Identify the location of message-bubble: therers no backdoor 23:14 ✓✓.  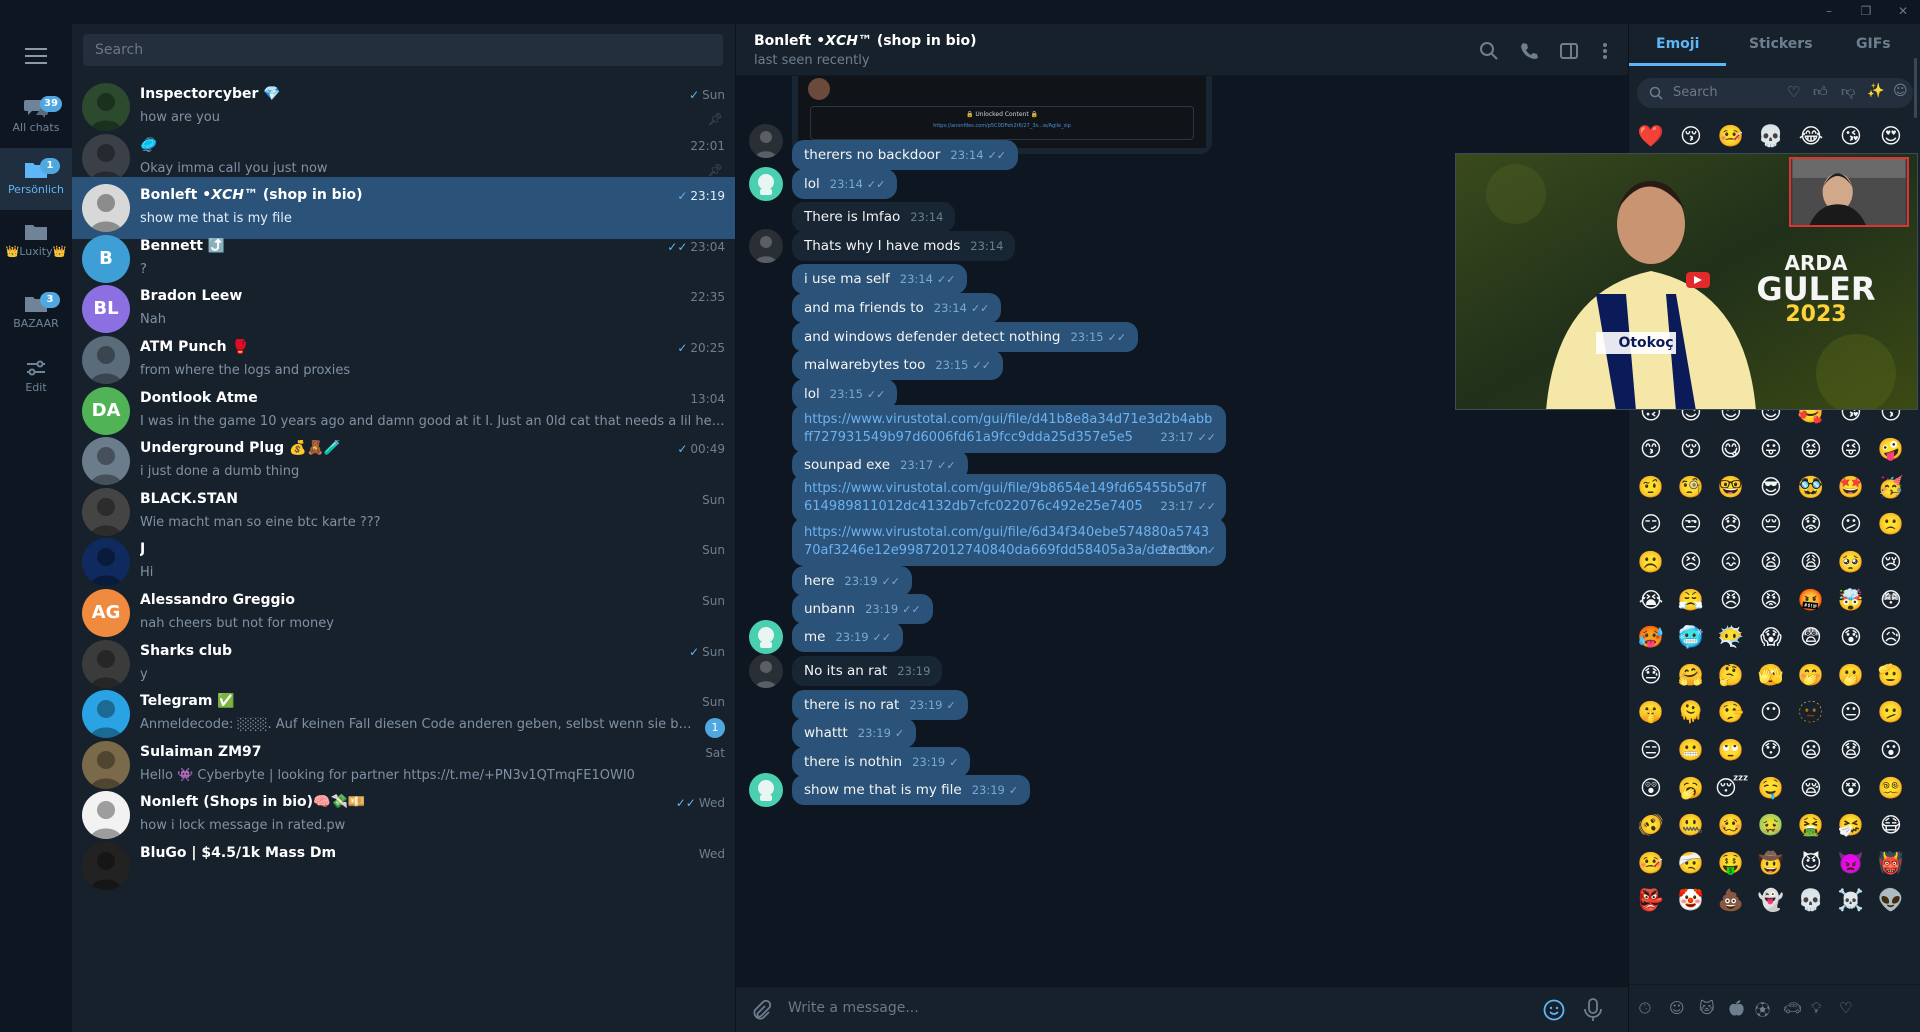
(905, 155).